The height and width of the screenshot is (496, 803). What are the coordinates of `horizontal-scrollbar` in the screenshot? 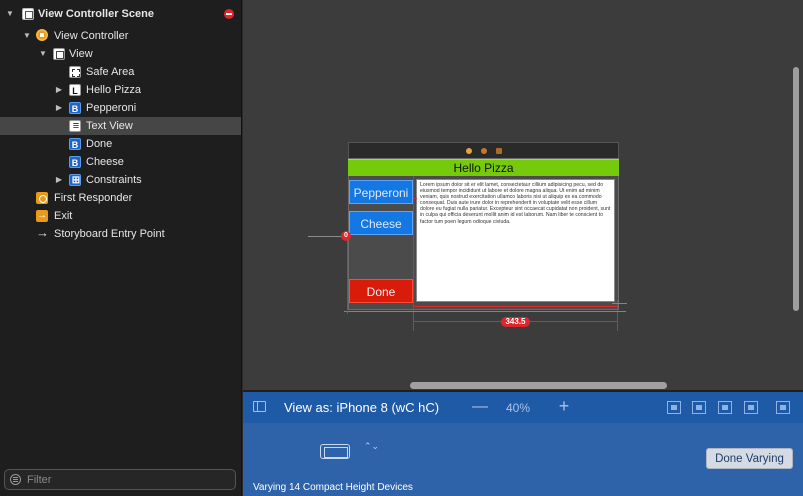 It's located at (538, 385).